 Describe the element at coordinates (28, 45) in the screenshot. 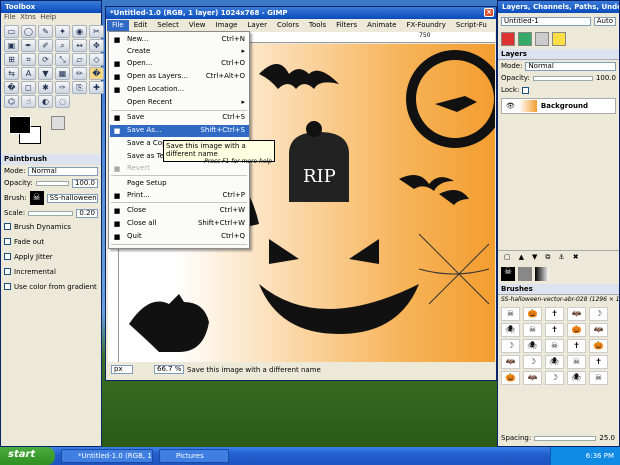

I see `paths-icon: ✒` at that location.